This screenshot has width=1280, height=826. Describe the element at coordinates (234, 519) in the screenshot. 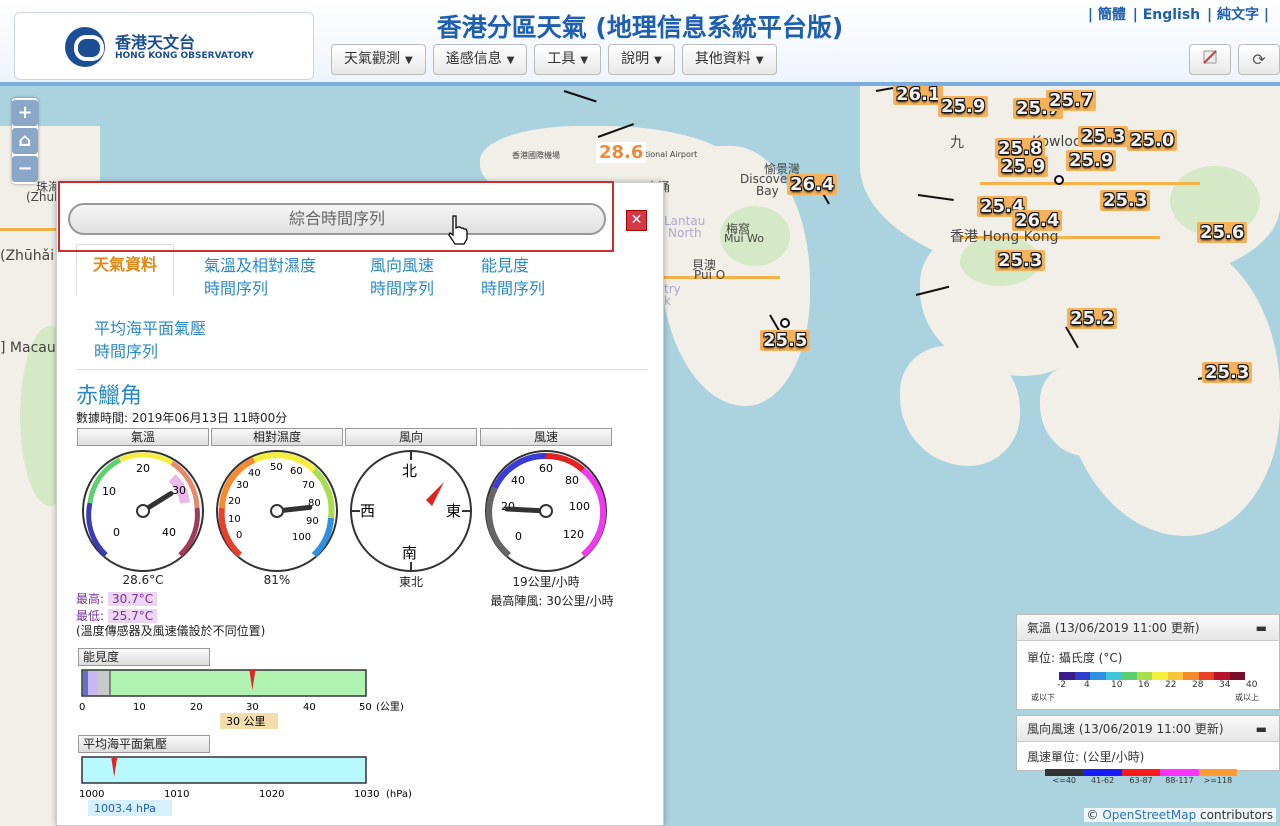

I see `humidity-tick: 10` at that location.